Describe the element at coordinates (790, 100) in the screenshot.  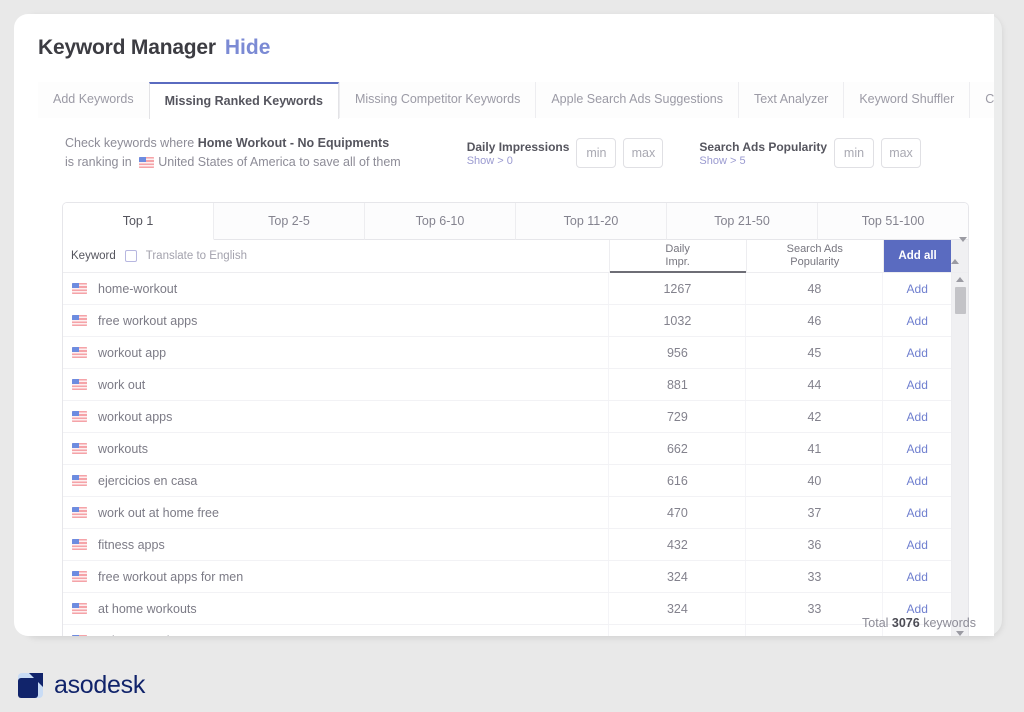
I see `tab-text-analyzer: Text Analyzer` at that location.